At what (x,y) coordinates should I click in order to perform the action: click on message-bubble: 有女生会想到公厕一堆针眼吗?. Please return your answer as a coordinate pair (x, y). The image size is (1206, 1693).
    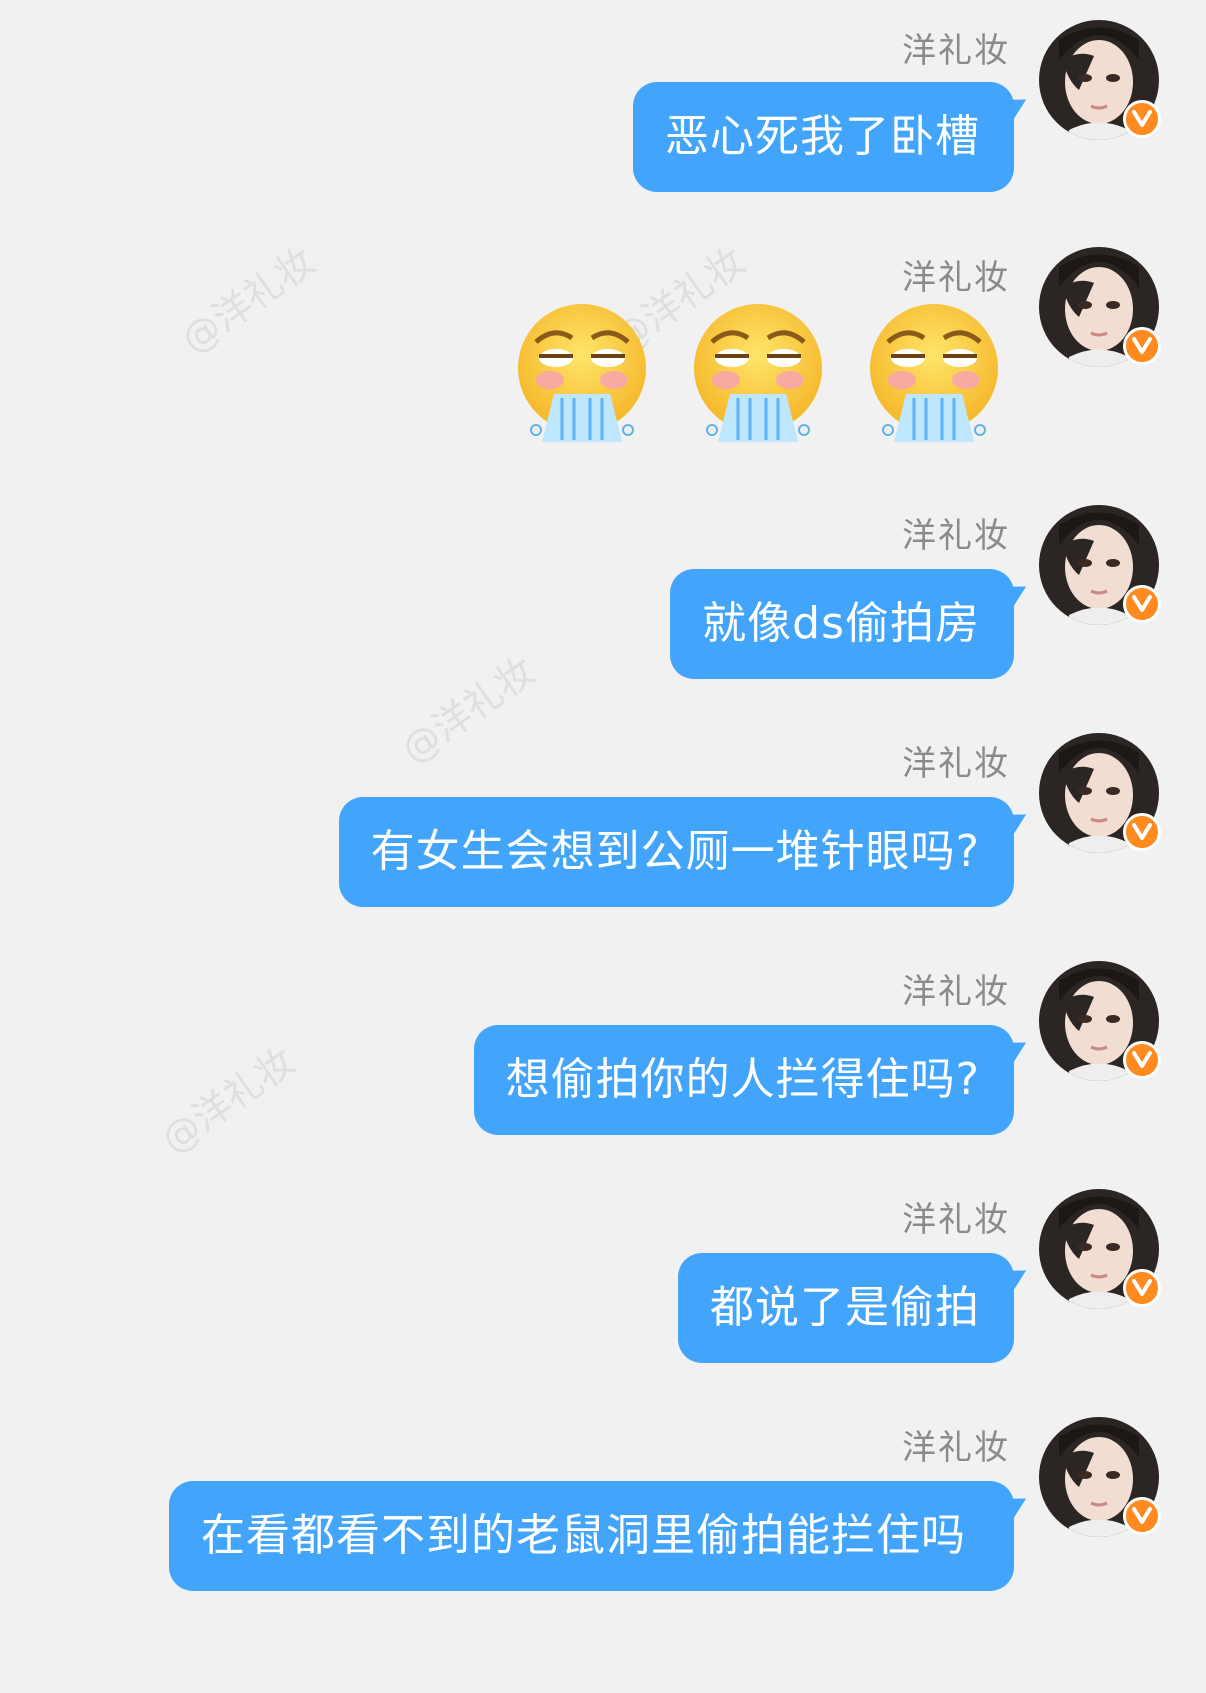
    Looking at the image, I should click on (676, 852).